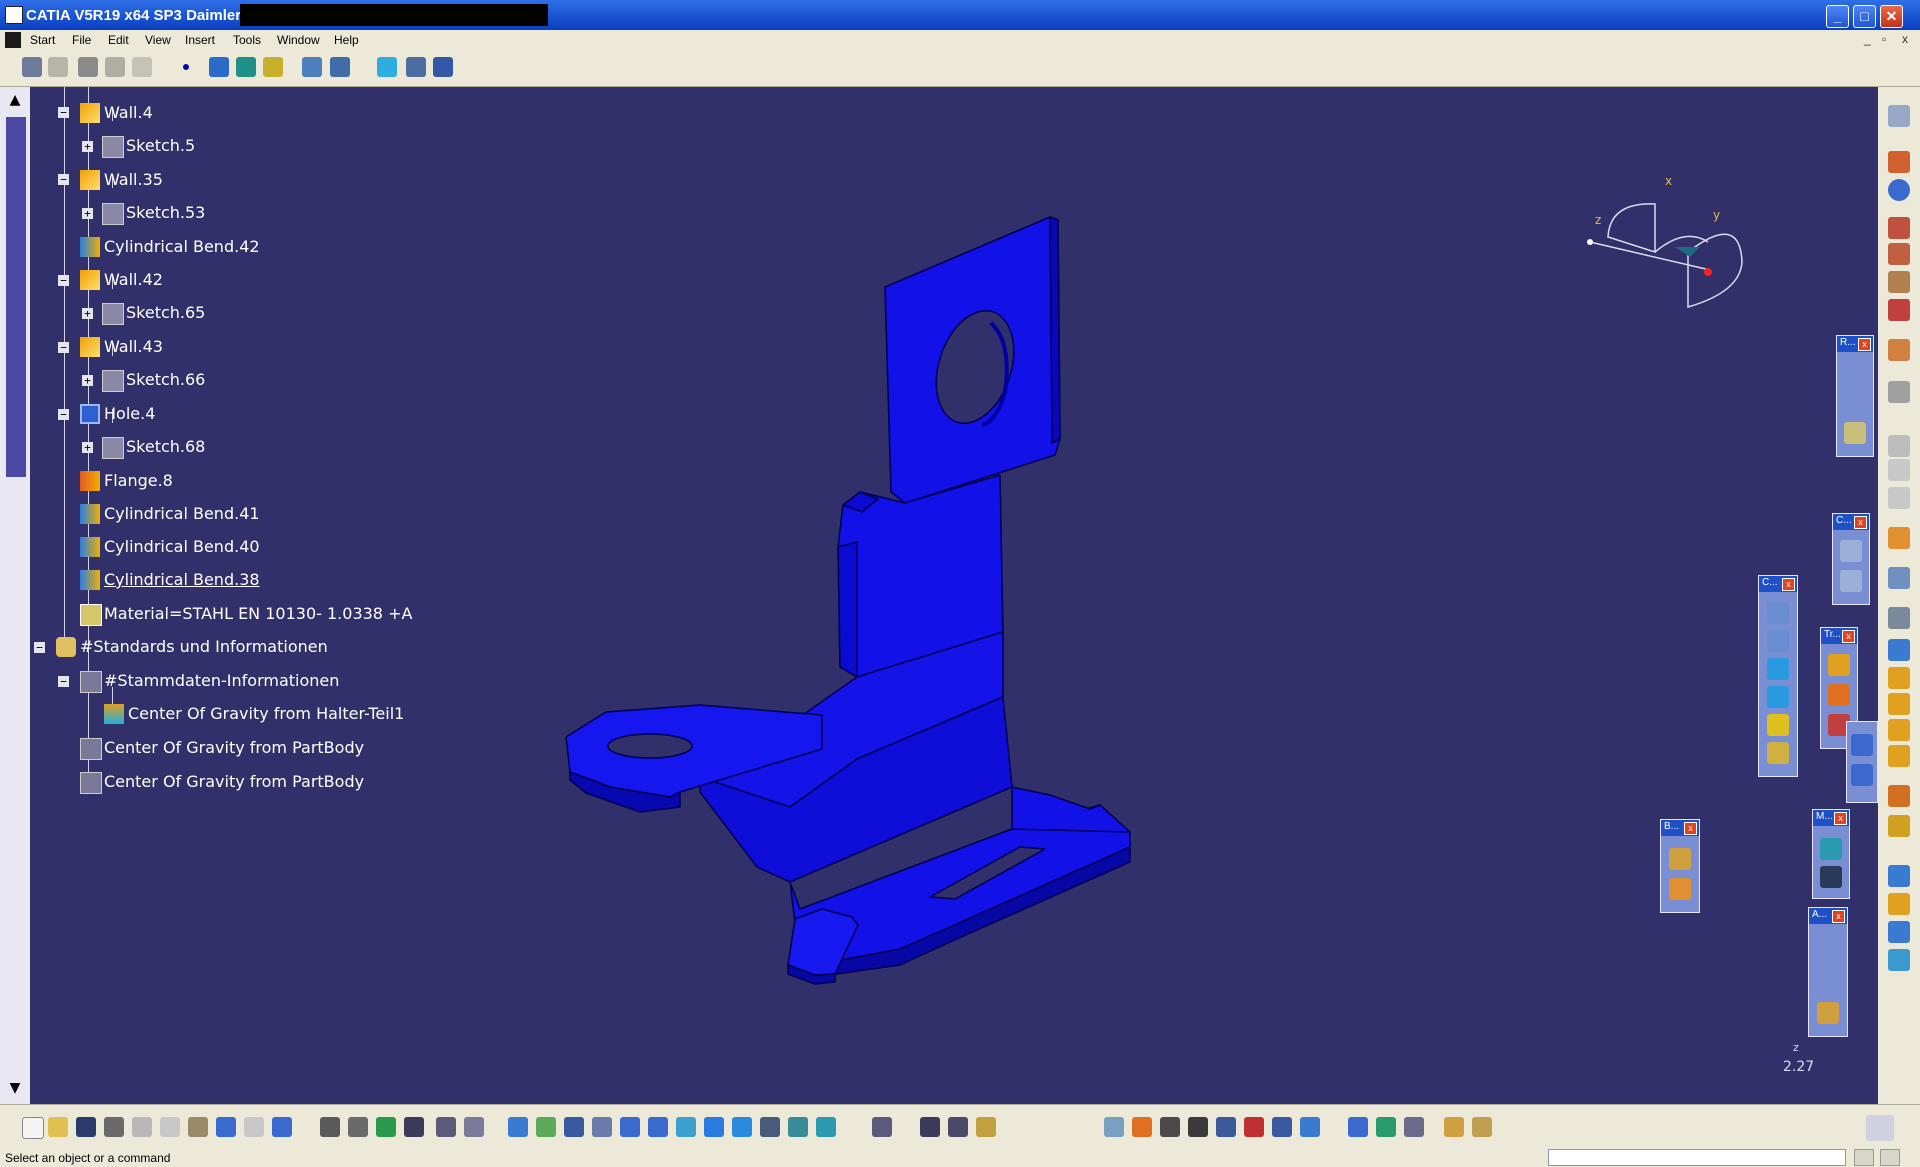 Image resolution: width=1920 pixels, height=1167 pixels. What do you see at coordinates (1899, 618) in the screenshot?
I see `tools-icon` at bounding box center [1899, 618].